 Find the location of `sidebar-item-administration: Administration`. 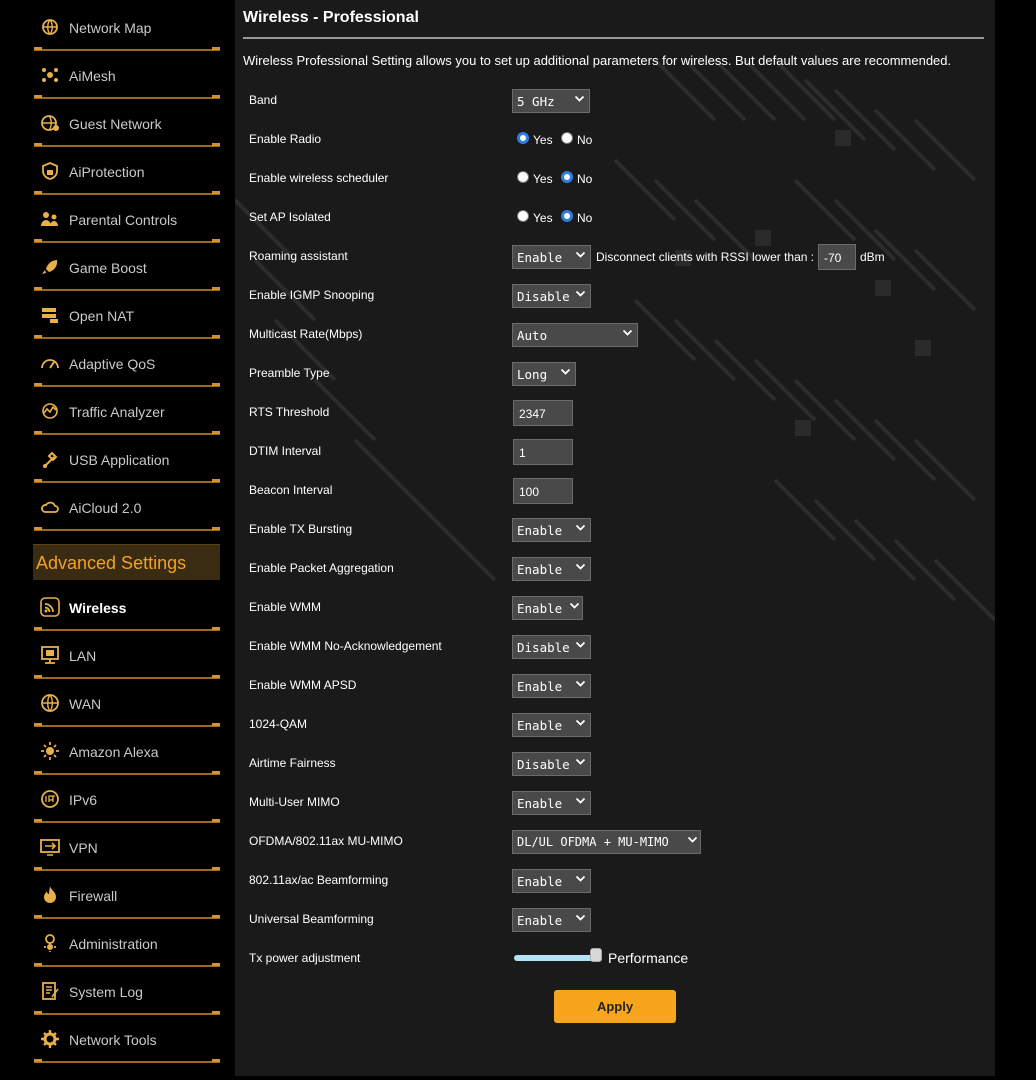

sidebar-item-administration: Administration is located at coordinates (127, 943).